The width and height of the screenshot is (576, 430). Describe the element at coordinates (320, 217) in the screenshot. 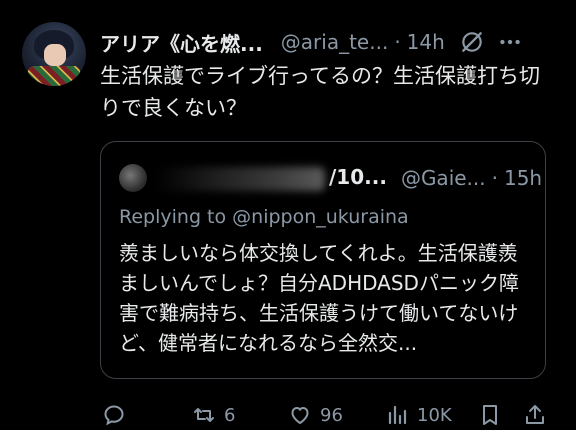

I see `reply-mention: @nippon_ukuraina` at that location.